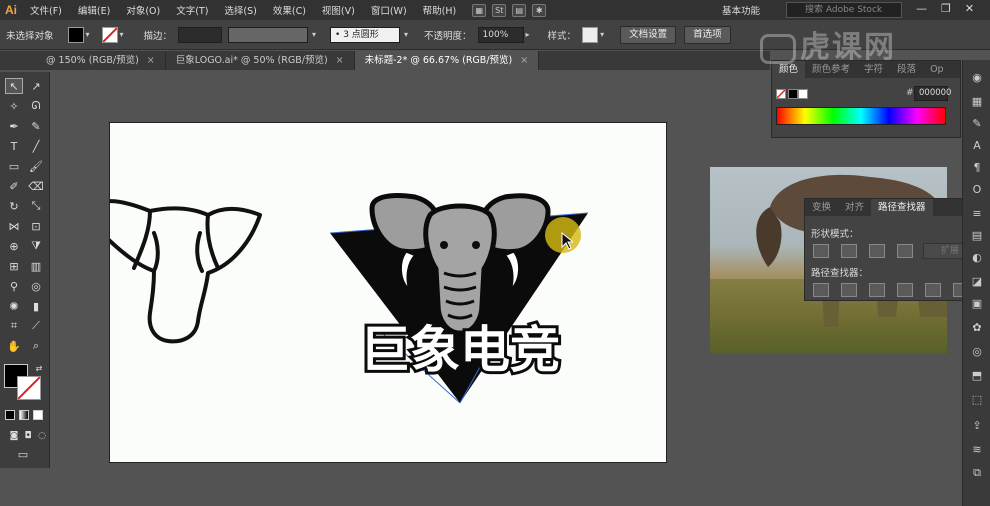  Describe the element at coordinates (821, 251) in the screenshot. I see `unite-icon` at that location.